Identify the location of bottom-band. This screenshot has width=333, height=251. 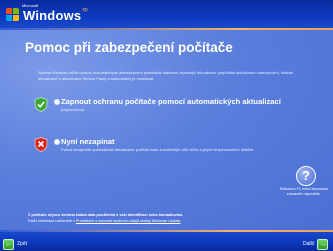
(166, 241).